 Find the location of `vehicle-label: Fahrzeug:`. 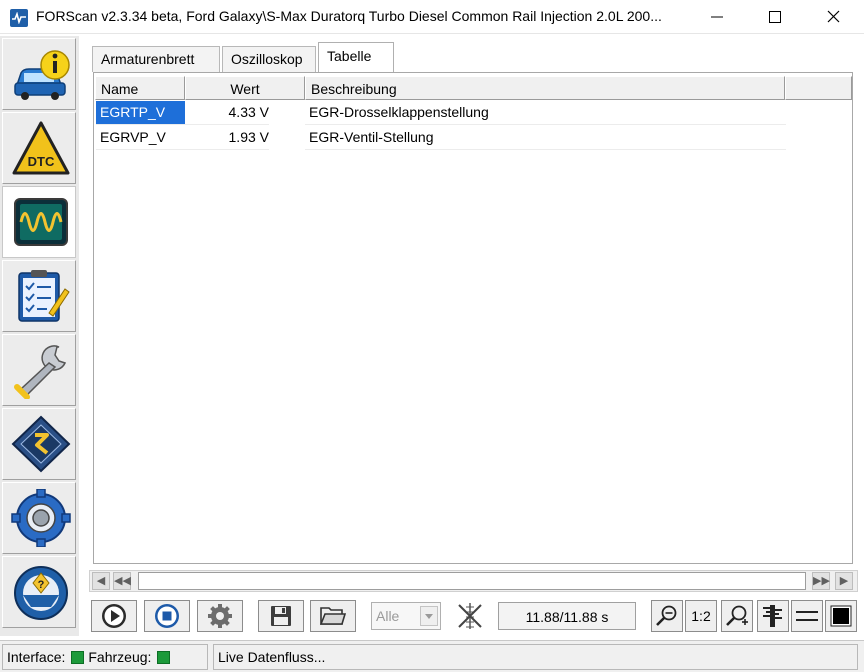

vehicle-label: Fahrzeug: is located at coordinates (120, 657).